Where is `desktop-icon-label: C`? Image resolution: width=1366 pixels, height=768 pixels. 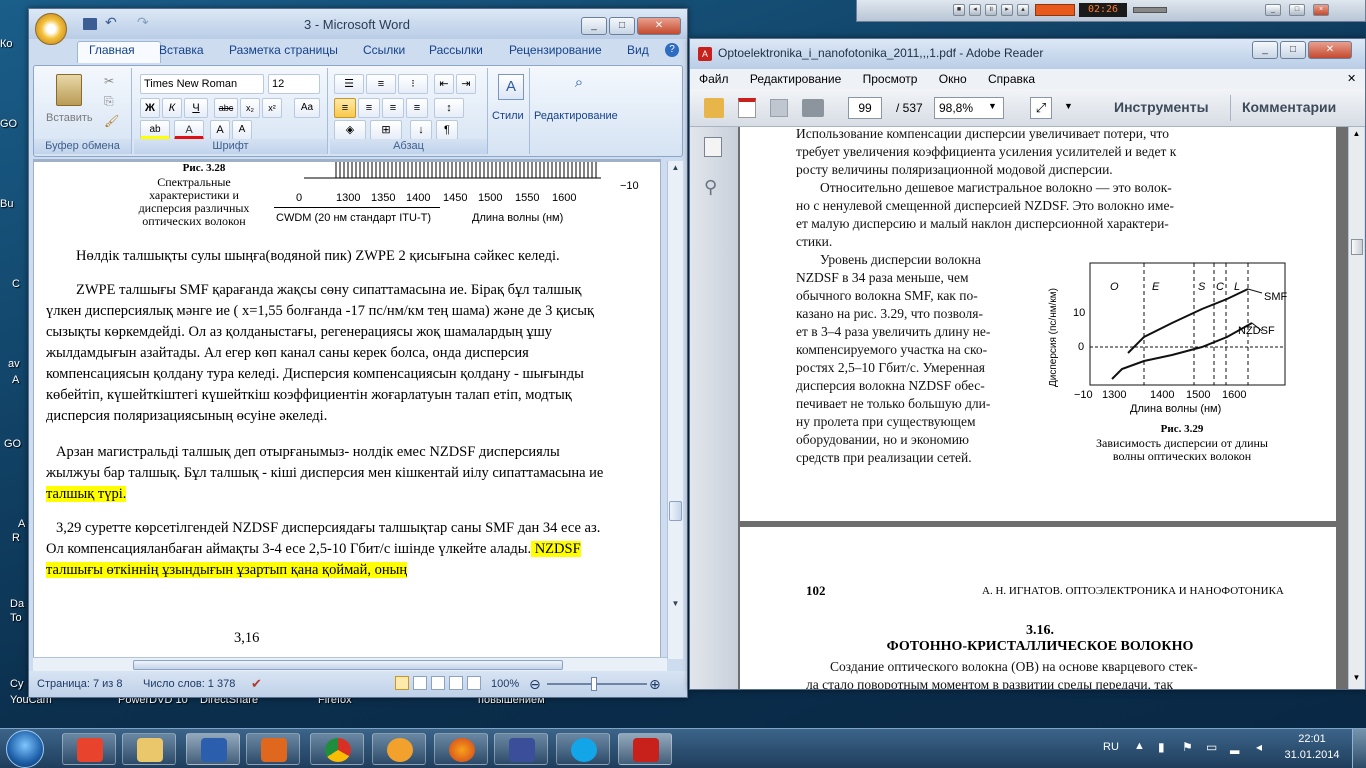
desktop-icon-label: C is located at coordinates (16, 284).